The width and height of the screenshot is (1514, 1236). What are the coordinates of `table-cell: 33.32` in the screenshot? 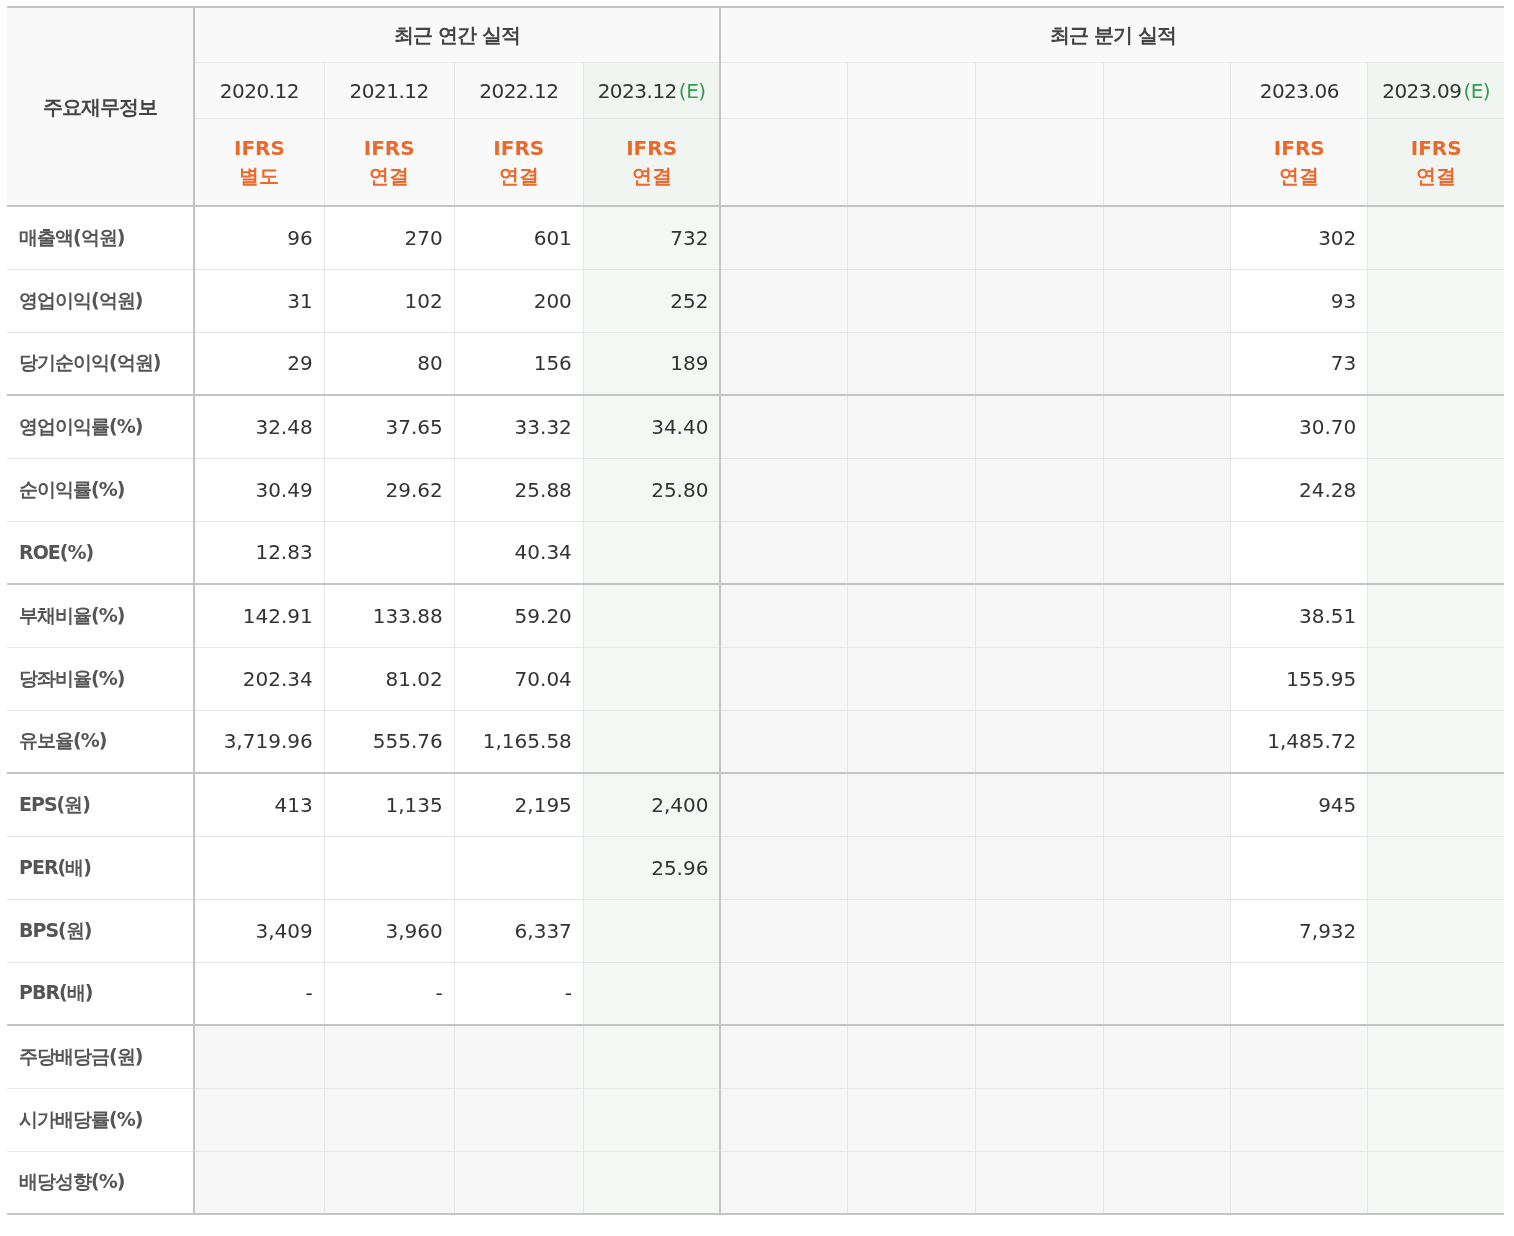 It's located at (519, 426).